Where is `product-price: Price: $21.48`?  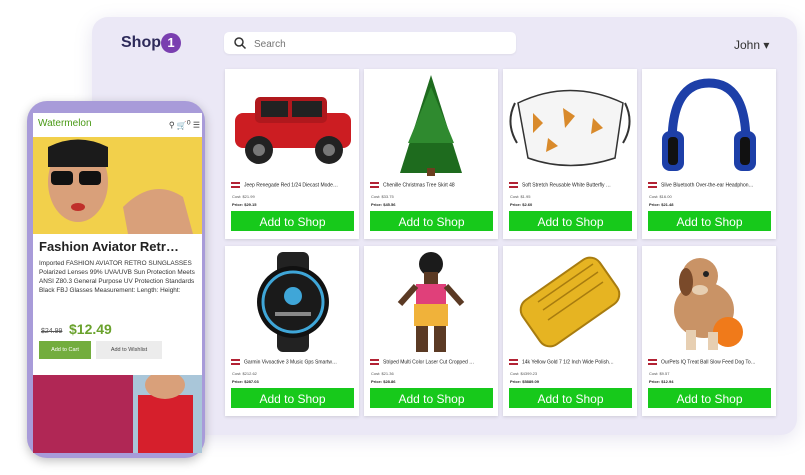 product-price: Price: $21.48 is located at coordinates (661, 204).